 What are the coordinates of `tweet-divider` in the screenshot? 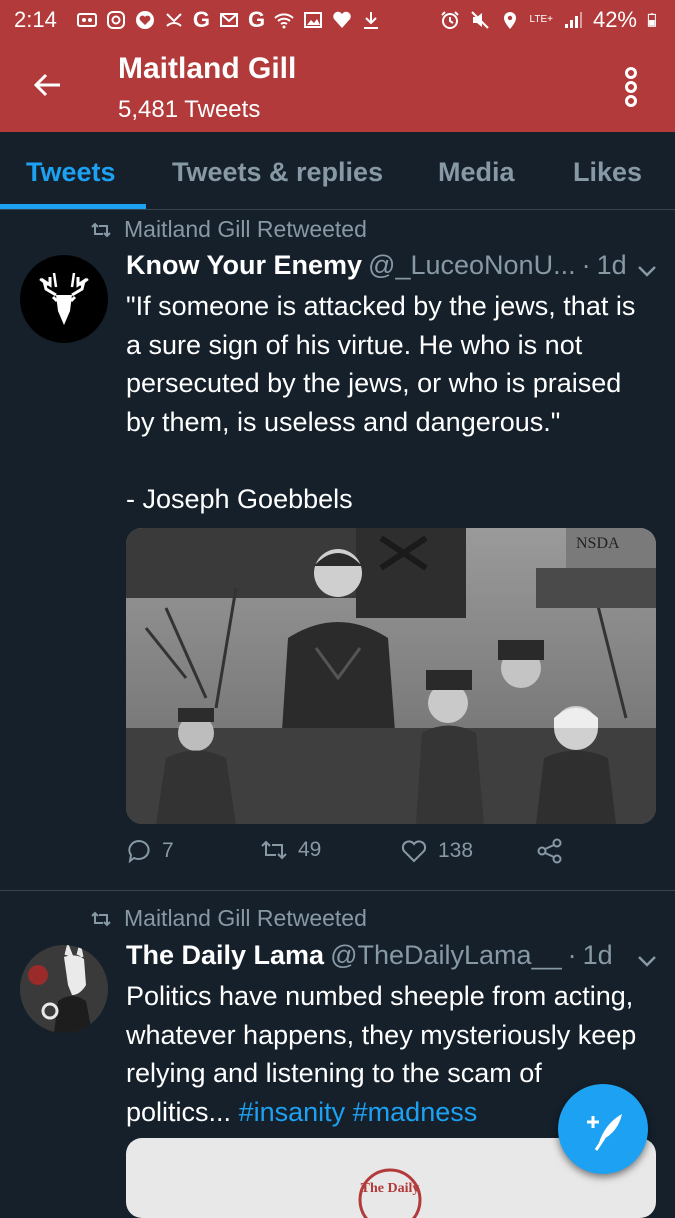 It's located at (337, 890).